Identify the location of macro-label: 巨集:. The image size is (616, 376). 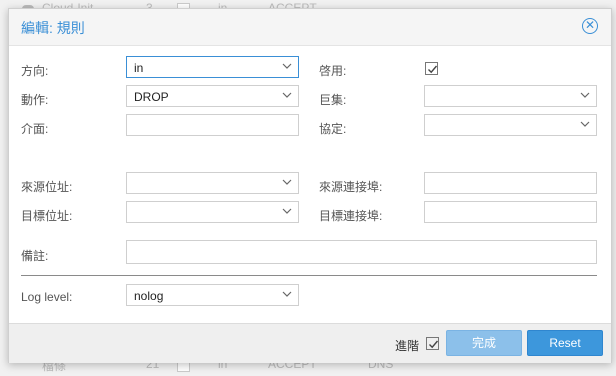
(333, 100).